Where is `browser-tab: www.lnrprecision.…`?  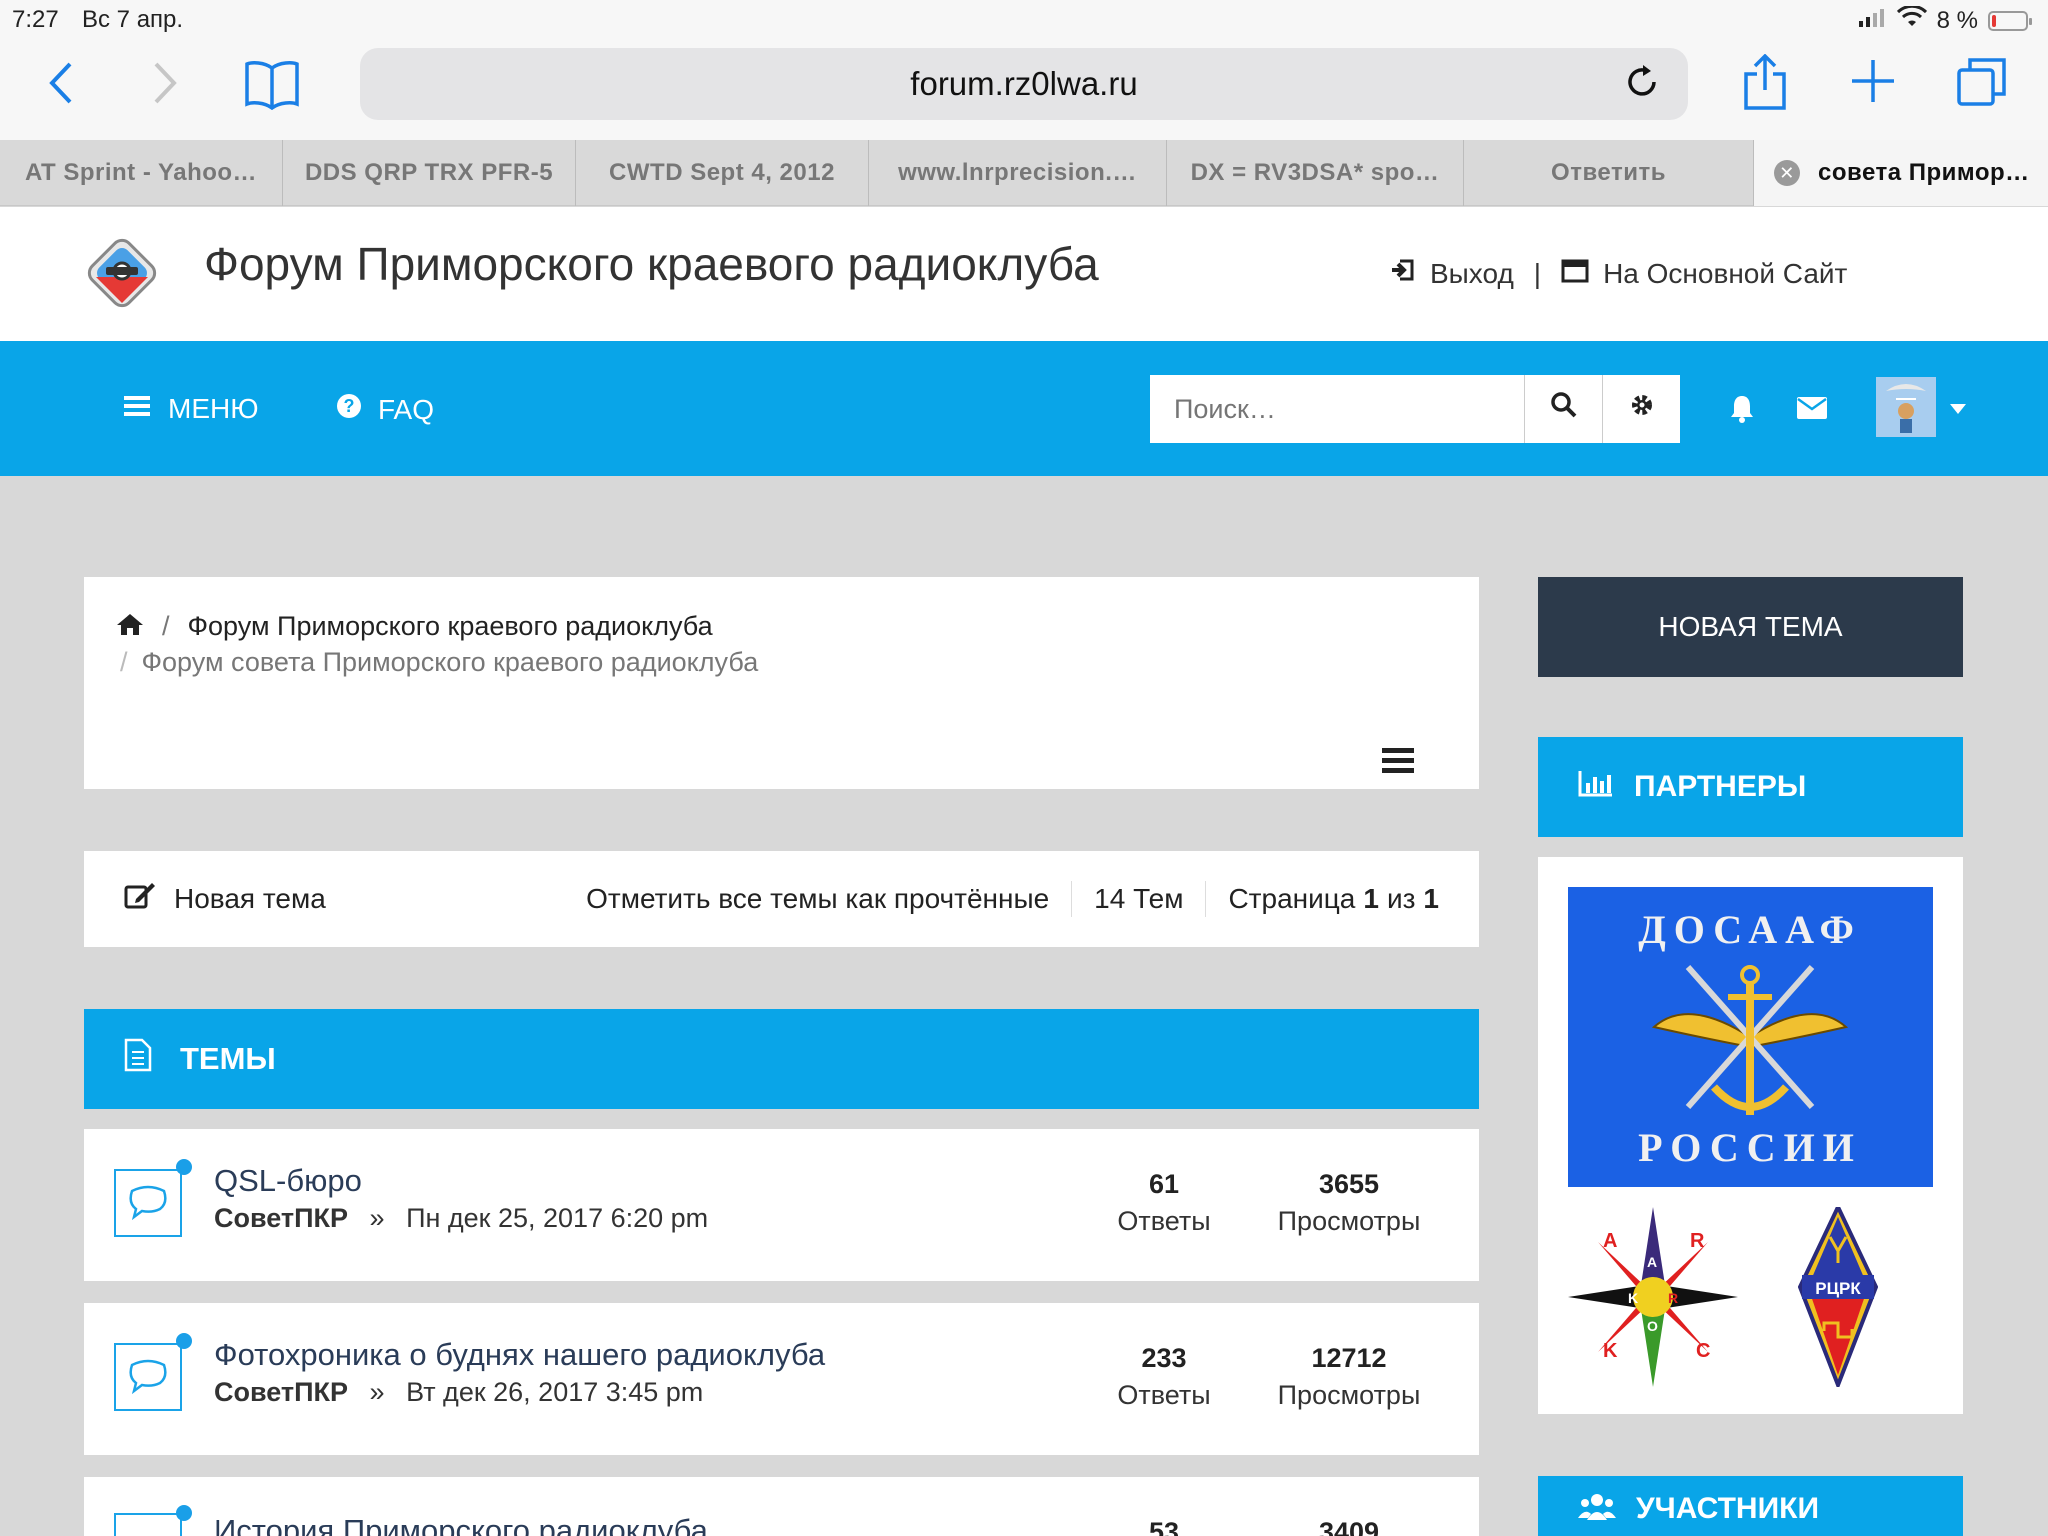 browser-tab: www.lnrprecision.… is located at coordinates (1018, 173).